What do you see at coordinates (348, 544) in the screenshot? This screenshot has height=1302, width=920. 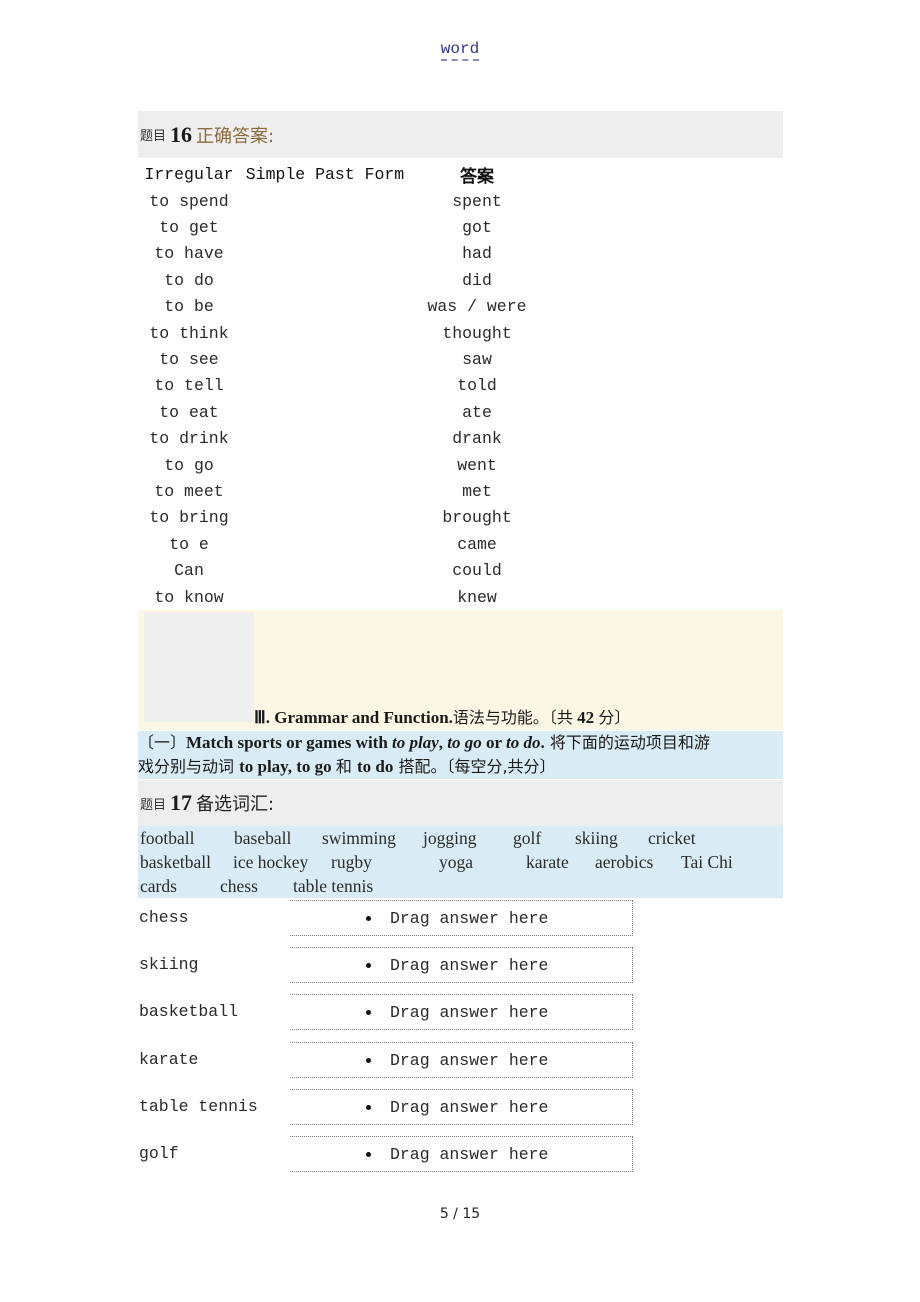 I see `table-row: to e came` at bounding box center [348, 544].